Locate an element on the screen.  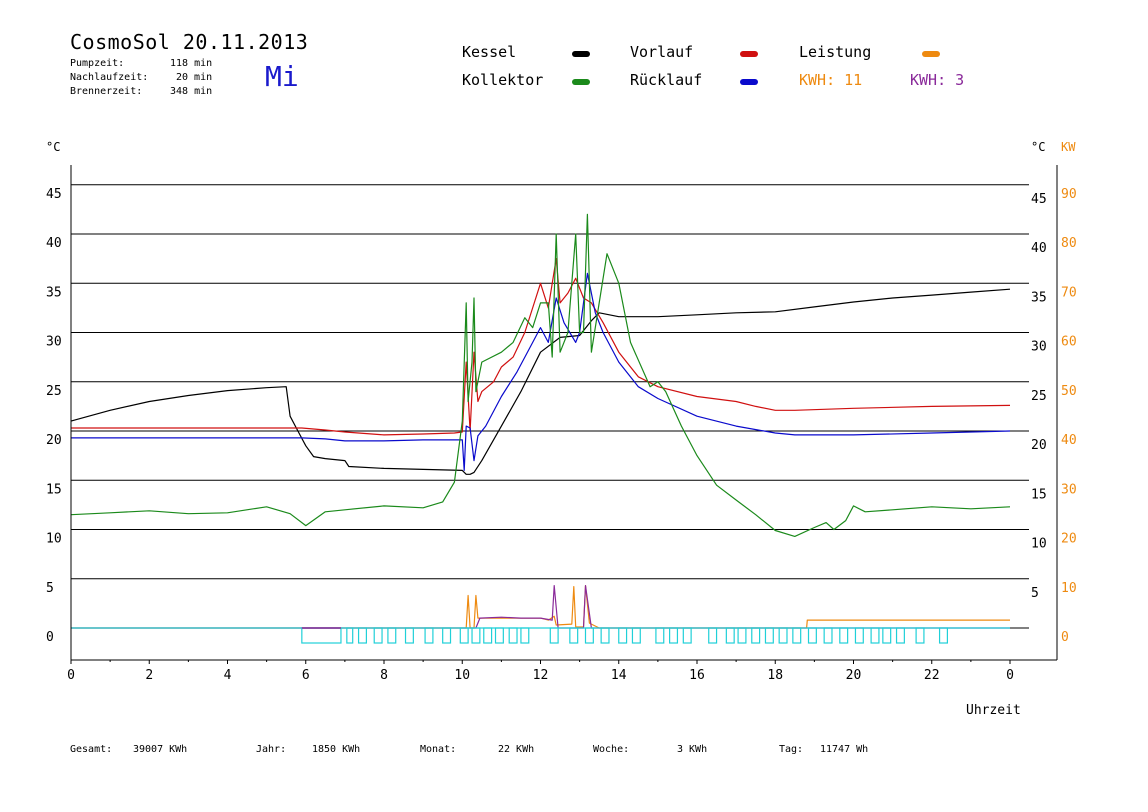
right-kw-tick-label: 20 is located at coordinates (1069, 539).